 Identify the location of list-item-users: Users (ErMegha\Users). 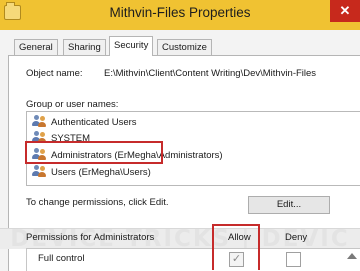
(91, 172).